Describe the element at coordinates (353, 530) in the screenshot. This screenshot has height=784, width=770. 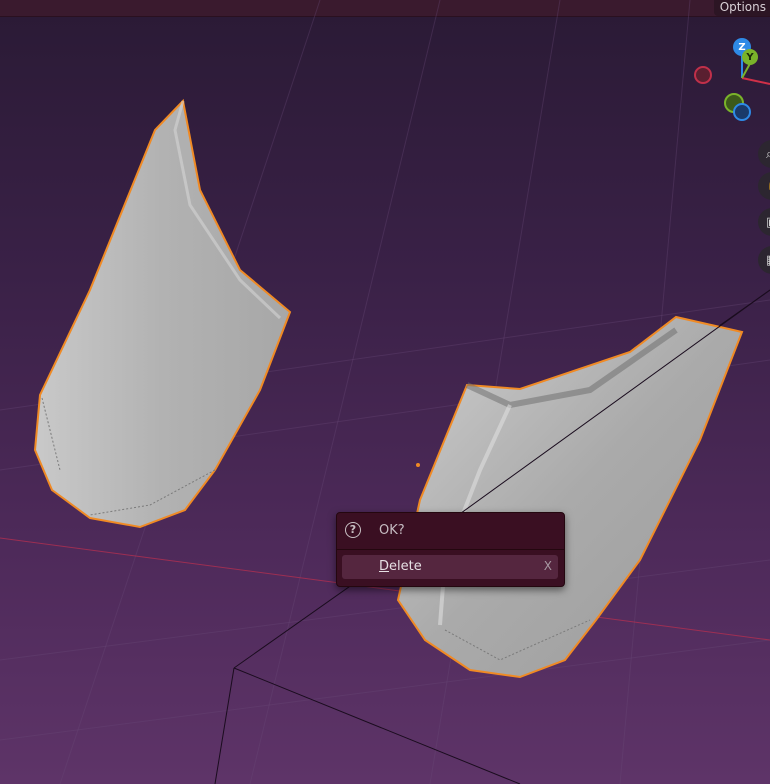
I see `question-icon: ?` at that location.